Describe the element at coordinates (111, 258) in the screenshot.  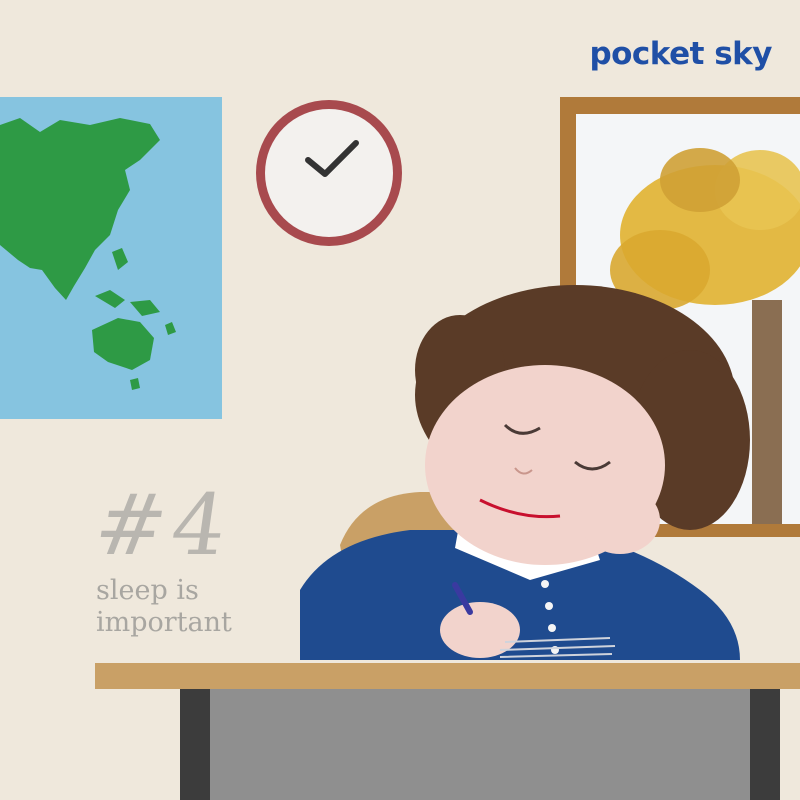
I see `world-map` at that location.